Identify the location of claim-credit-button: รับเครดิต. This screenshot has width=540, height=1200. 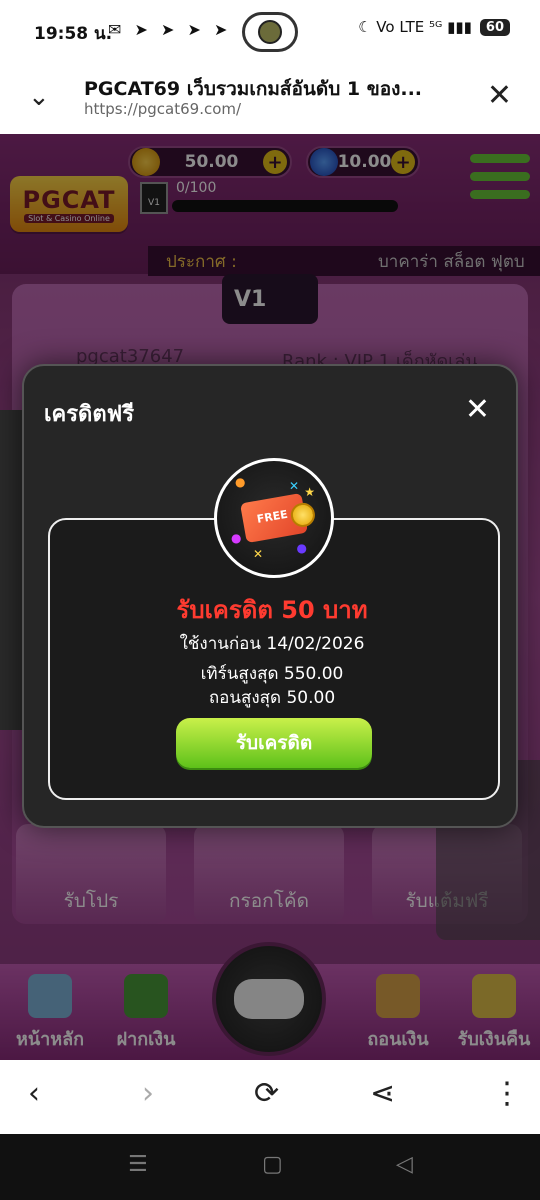
(274, 743).